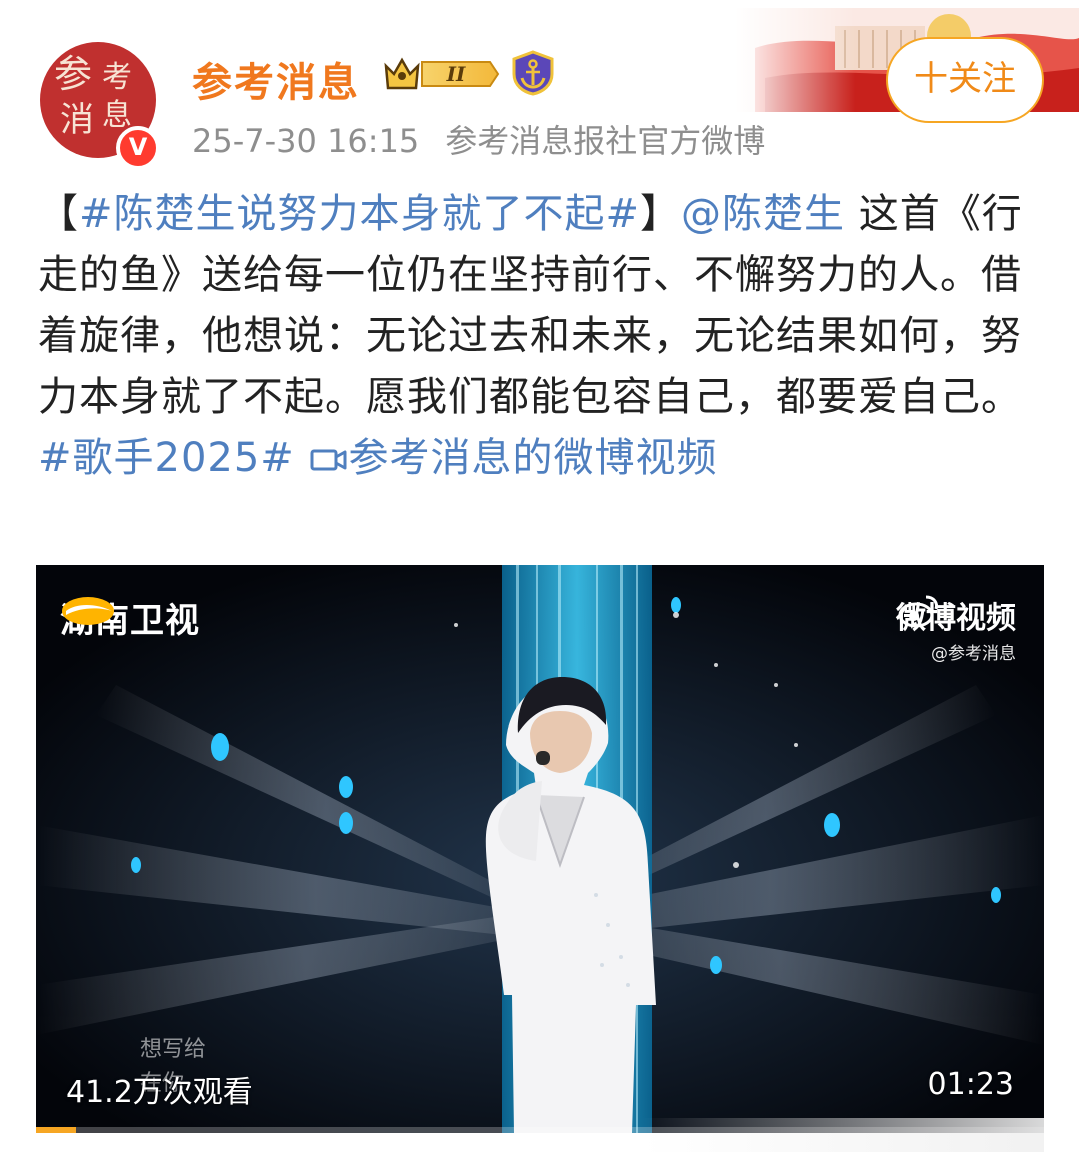  What do you see at coordinates (456, 74) in the screenshot?
I see `level-badge-text: II` at bounding box center [456, 74].